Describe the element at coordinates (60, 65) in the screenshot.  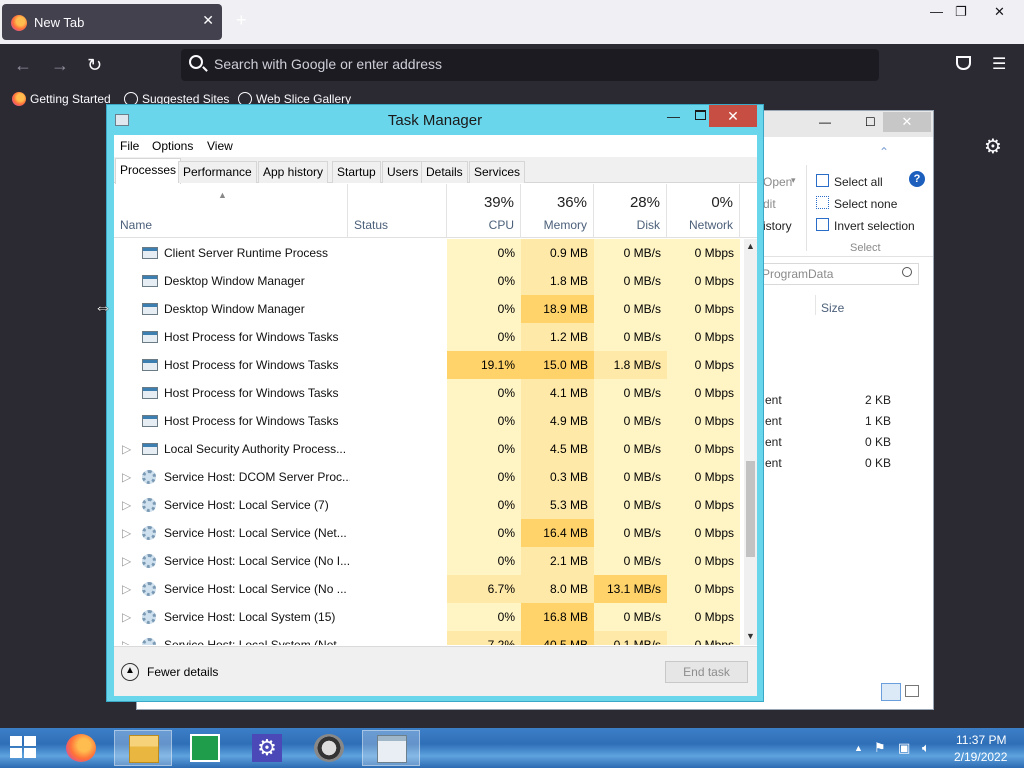
I see `forward-arrow-icon: →` at that location.